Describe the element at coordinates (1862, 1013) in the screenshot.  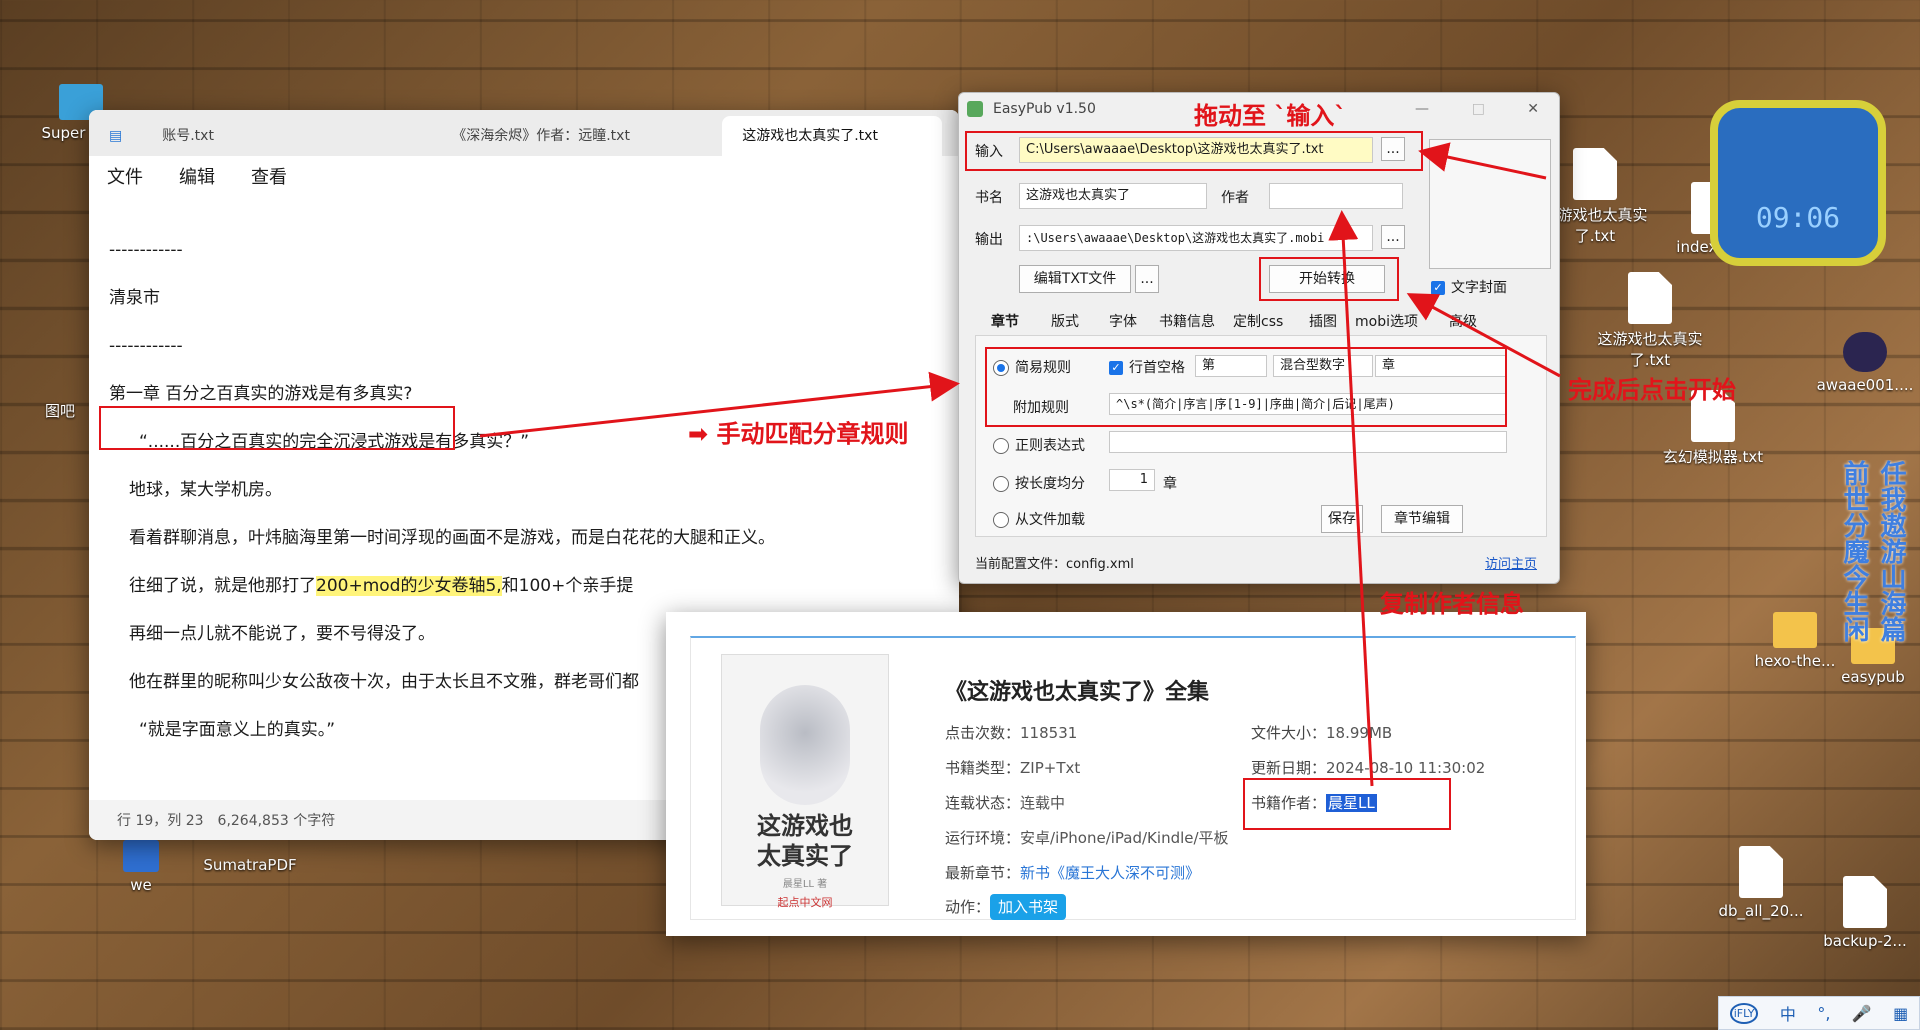
I see `ime-mic-icon: 🎤` at that location.